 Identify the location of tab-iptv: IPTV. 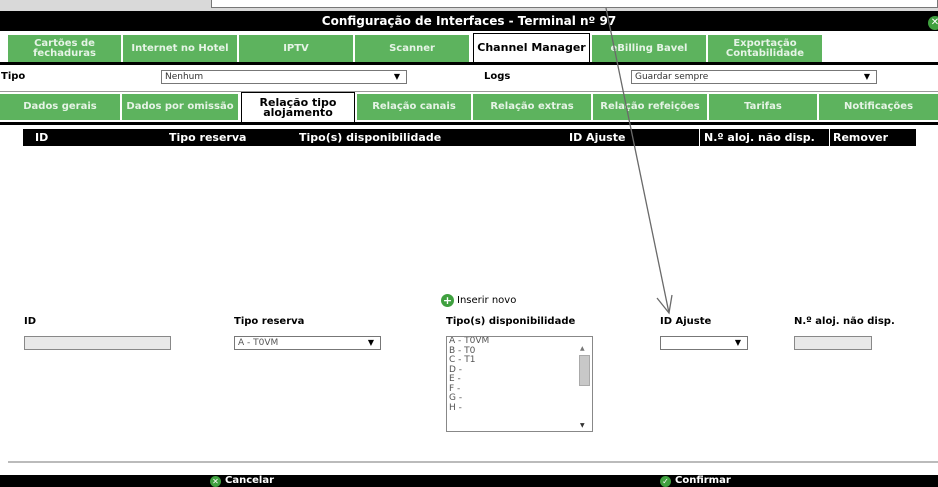
(296, 48).